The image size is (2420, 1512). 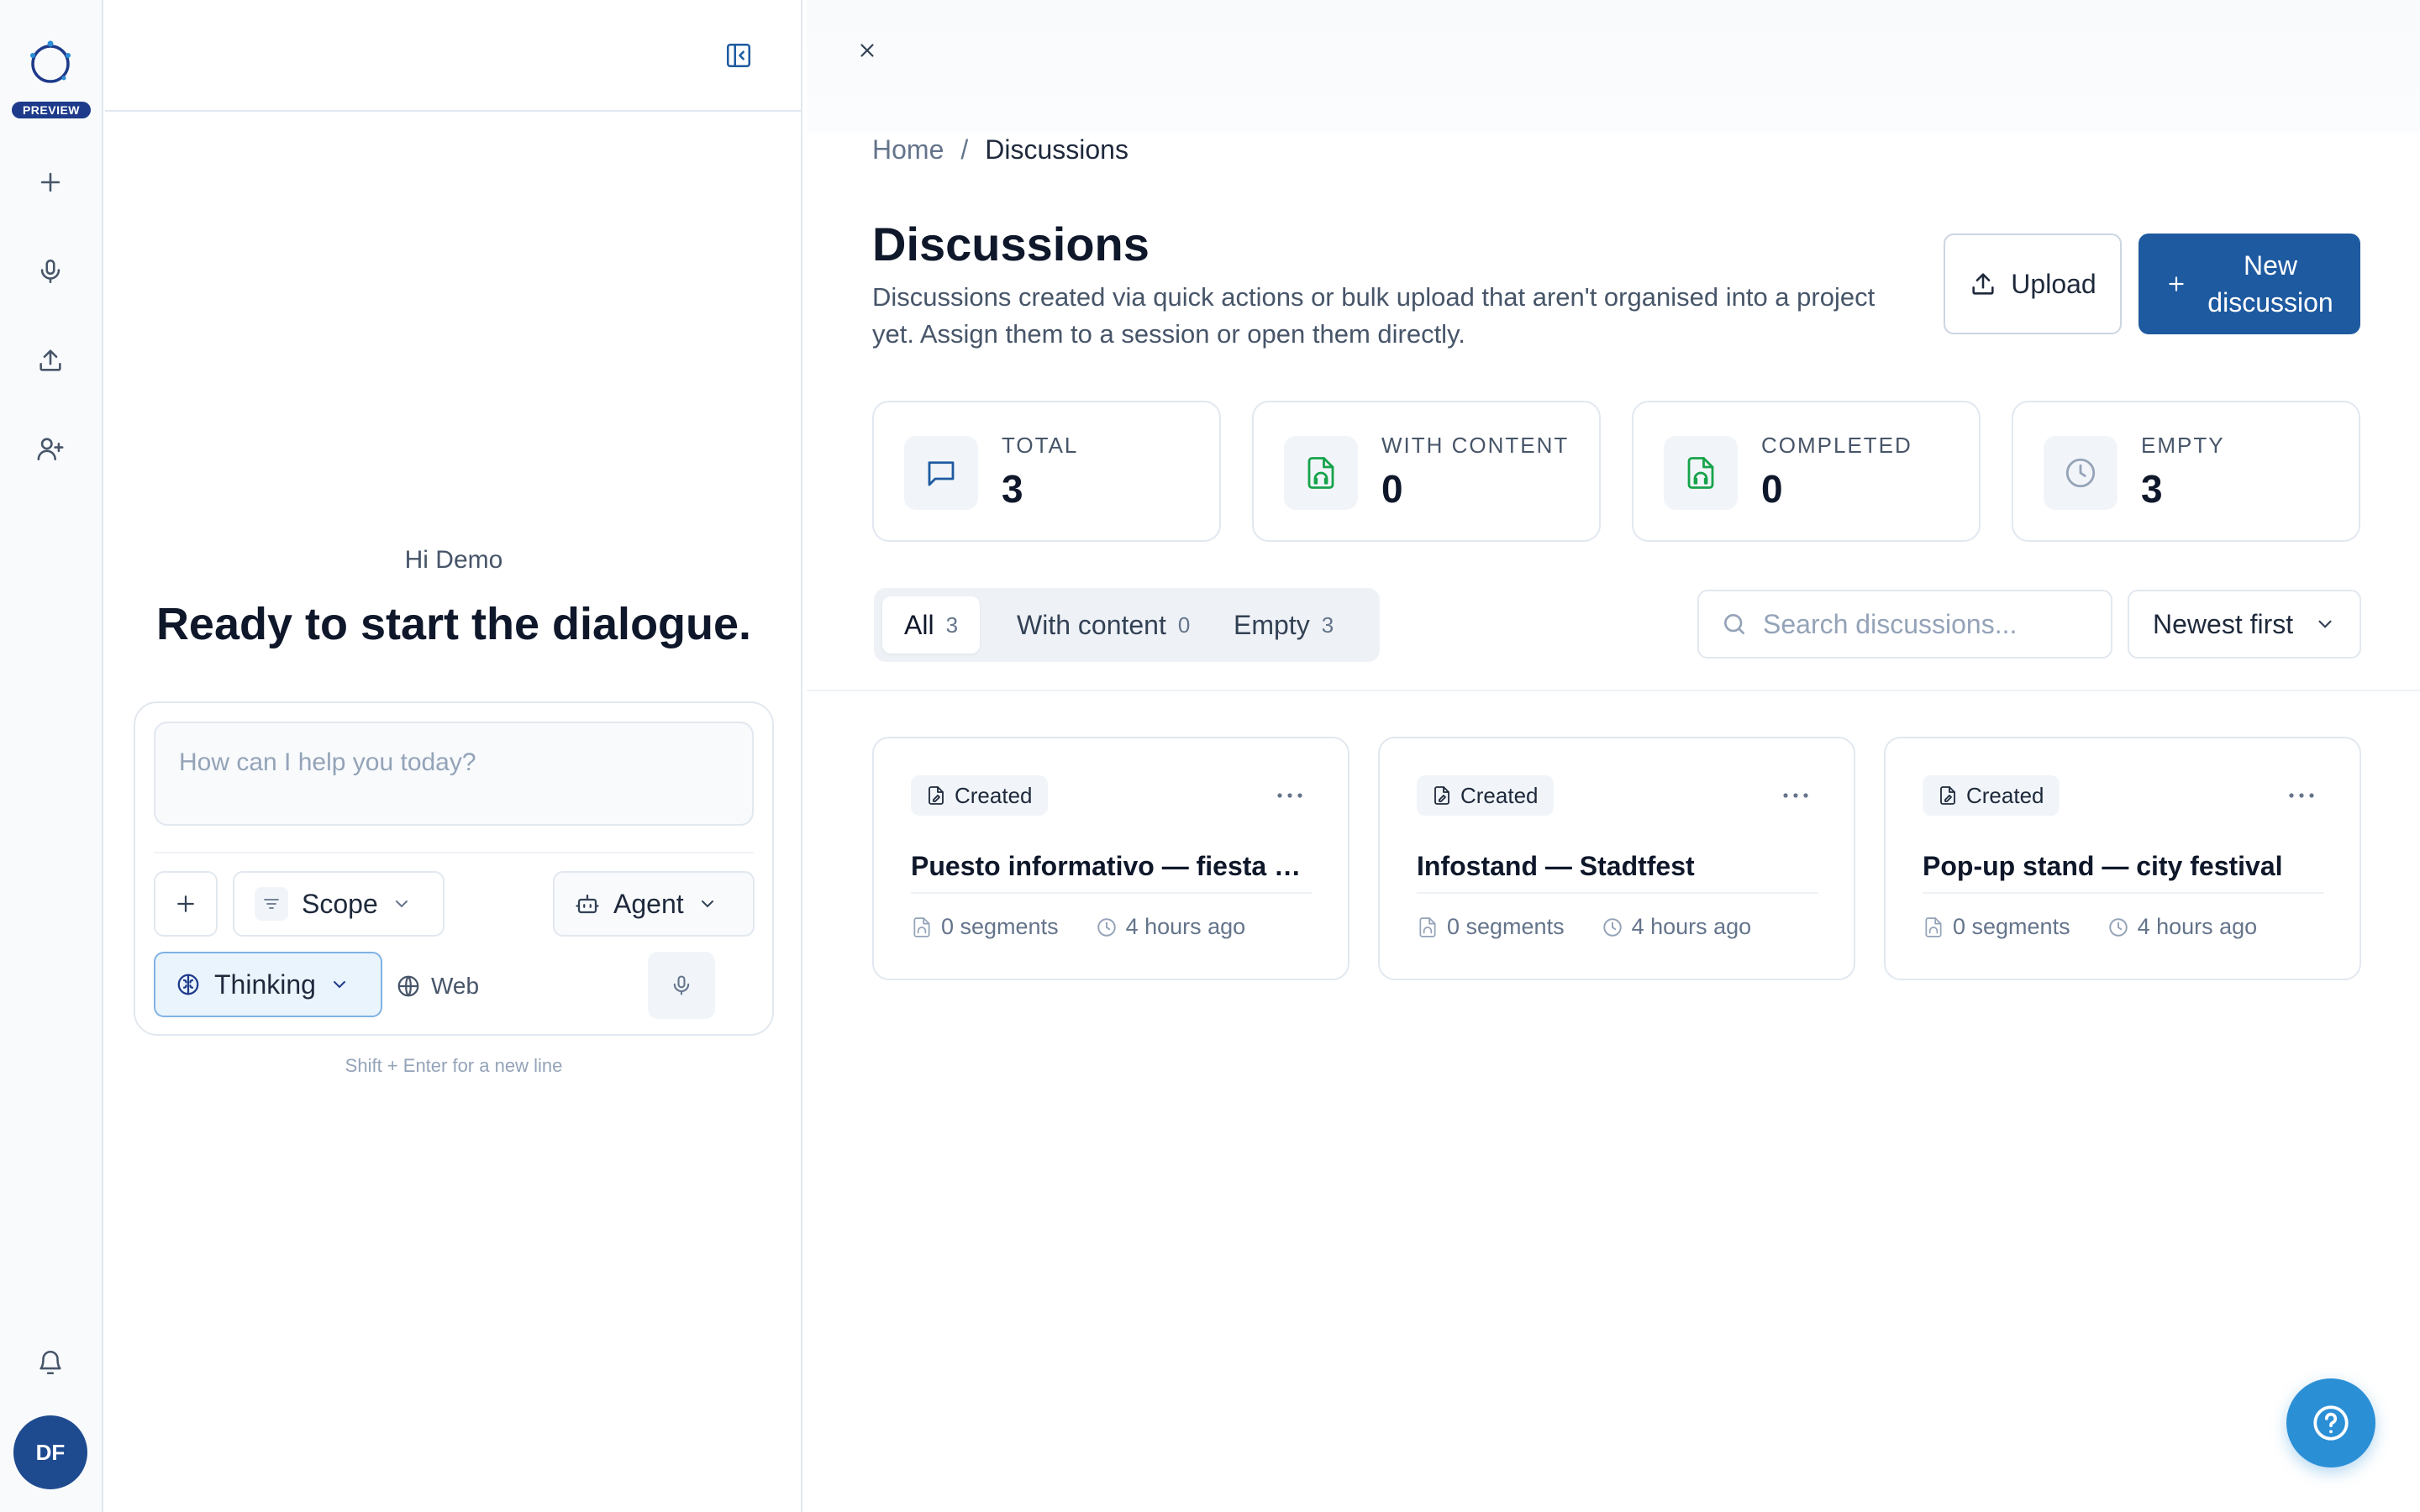 What do you see at coordinates (455, 986) in the screenshot?
I see `web-label: Web` at bounding box center [455, 986].